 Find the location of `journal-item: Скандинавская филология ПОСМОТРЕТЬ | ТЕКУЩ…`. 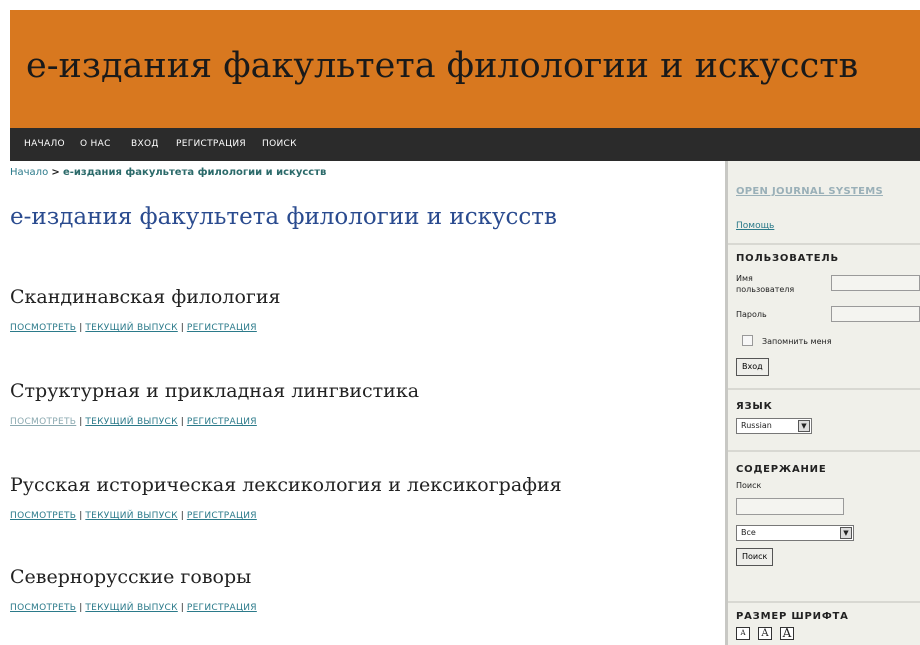

journal-item: Скандинавская филология ПОСМОТРЕТЬ | ТЕКУЩ… is located at coordinates (145, 309).